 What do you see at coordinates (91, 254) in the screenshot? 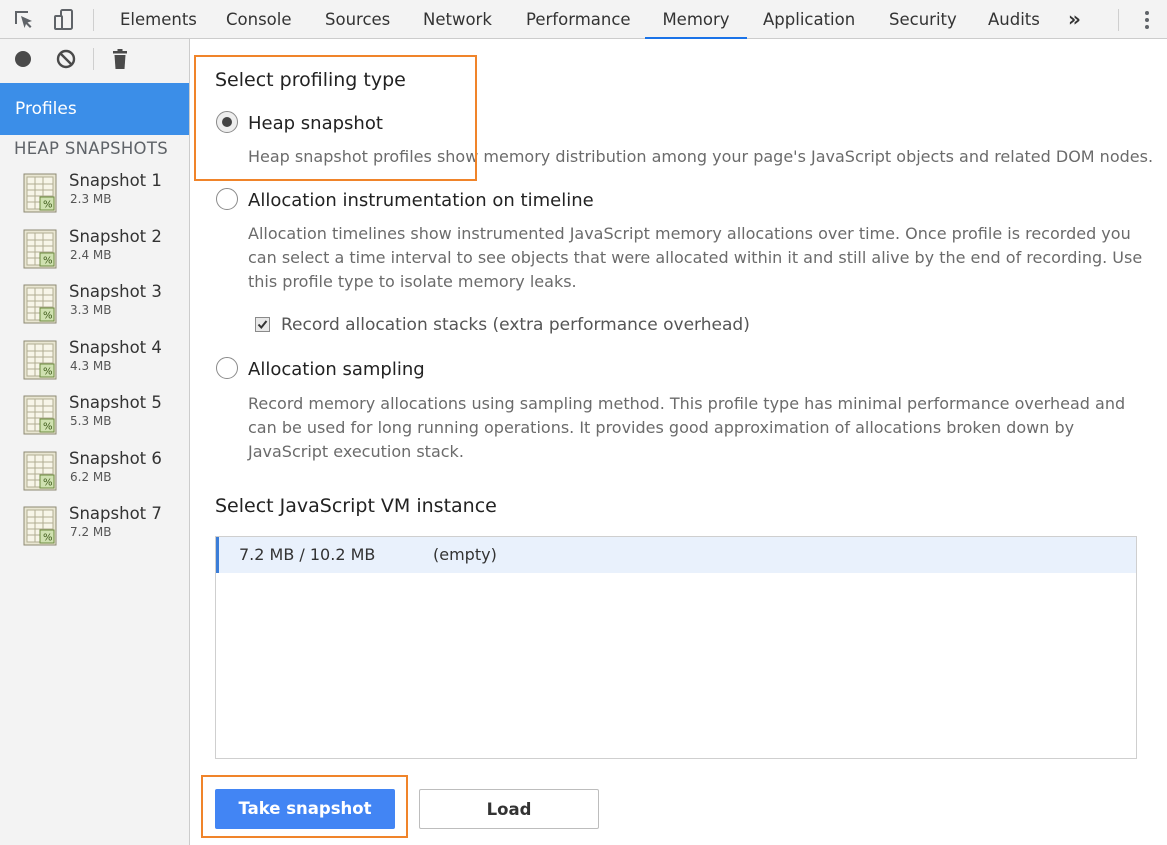
I see `snapshot-size: 2.4 MB` at bounding box center [91, 254].